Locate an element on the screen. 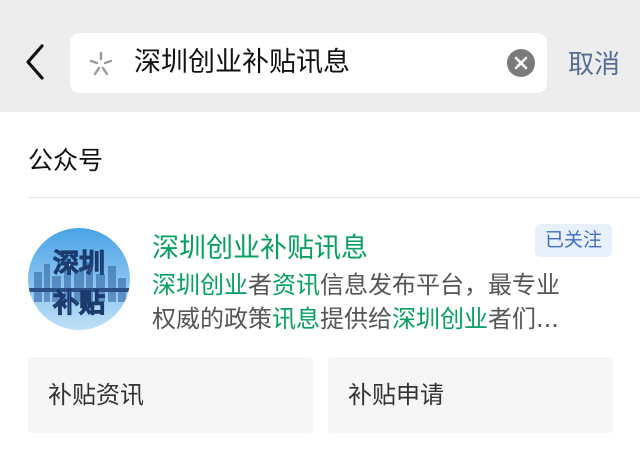 Image resolution: width=640 pixels, height=457 pixels. back-button is located at coordinates (38, 62).